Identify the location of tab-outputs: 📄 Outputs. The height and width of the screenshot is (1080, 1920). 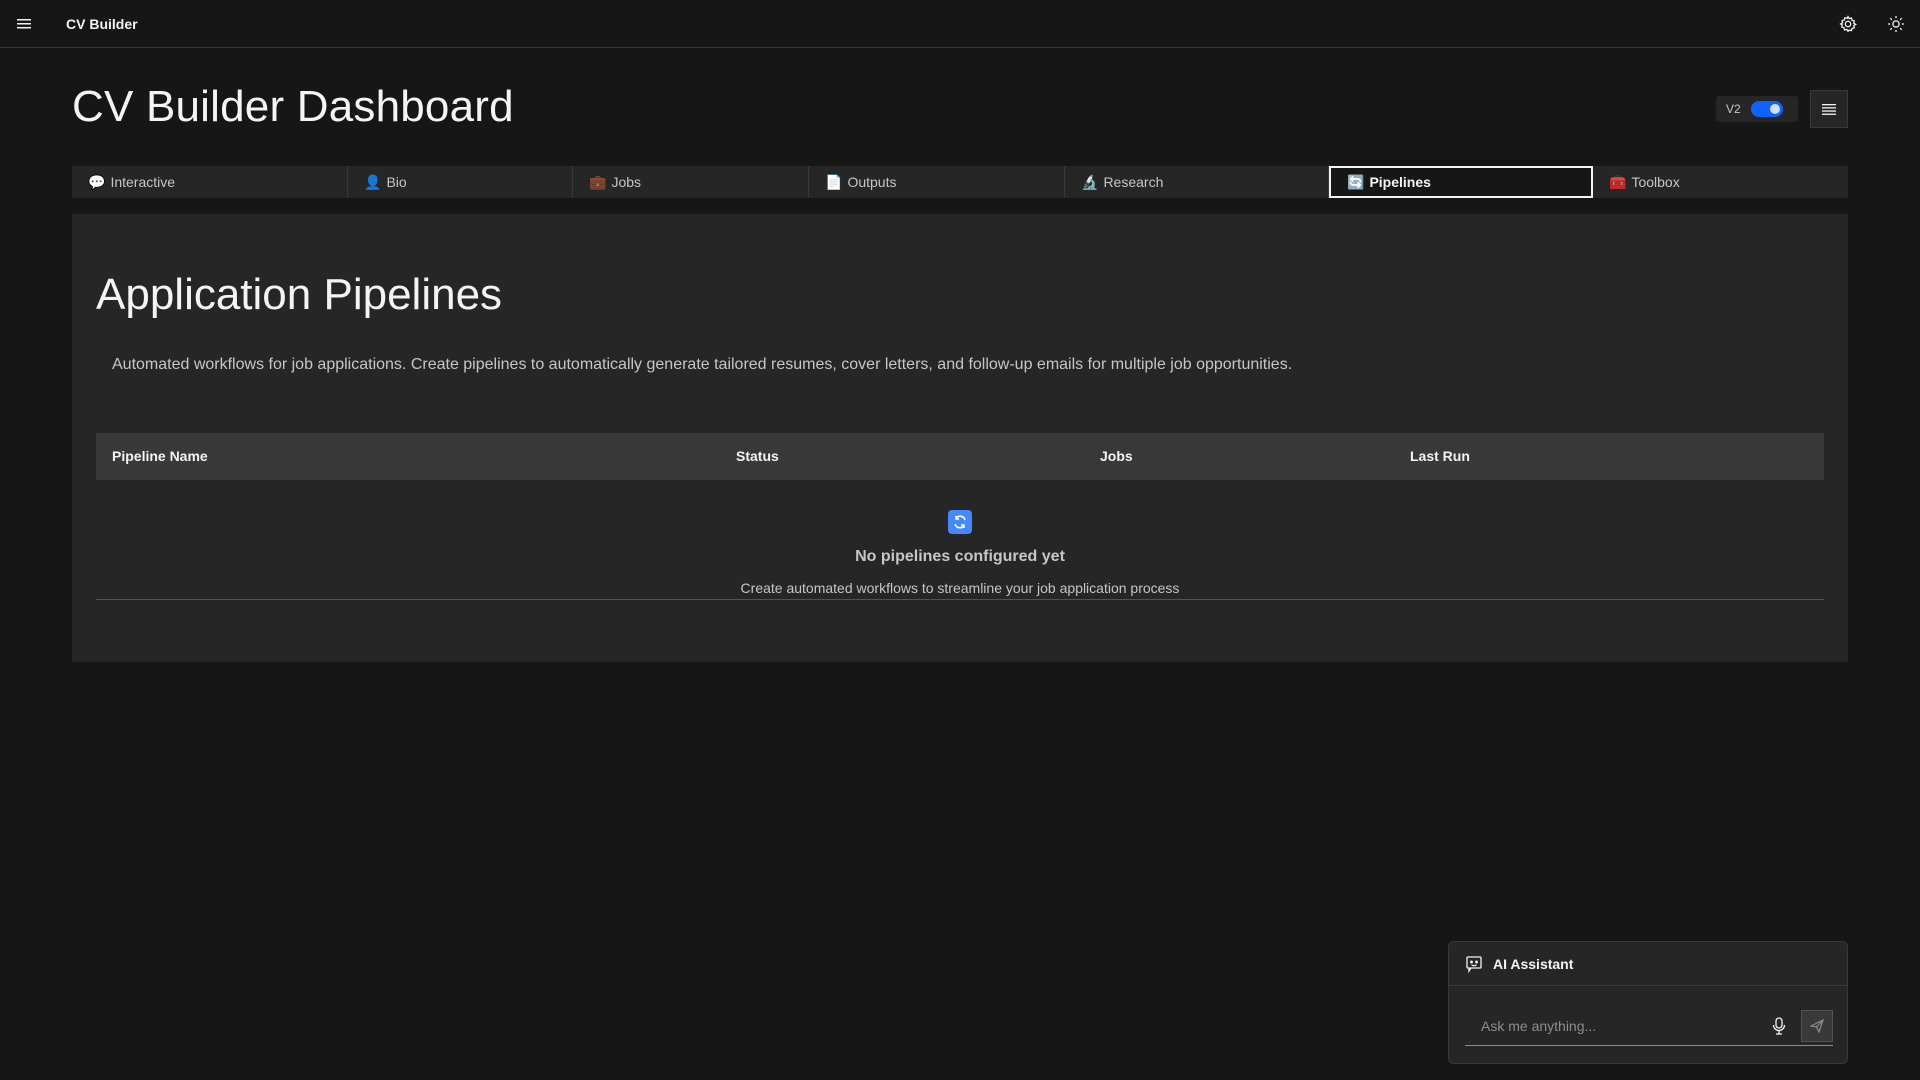
(937, 182).